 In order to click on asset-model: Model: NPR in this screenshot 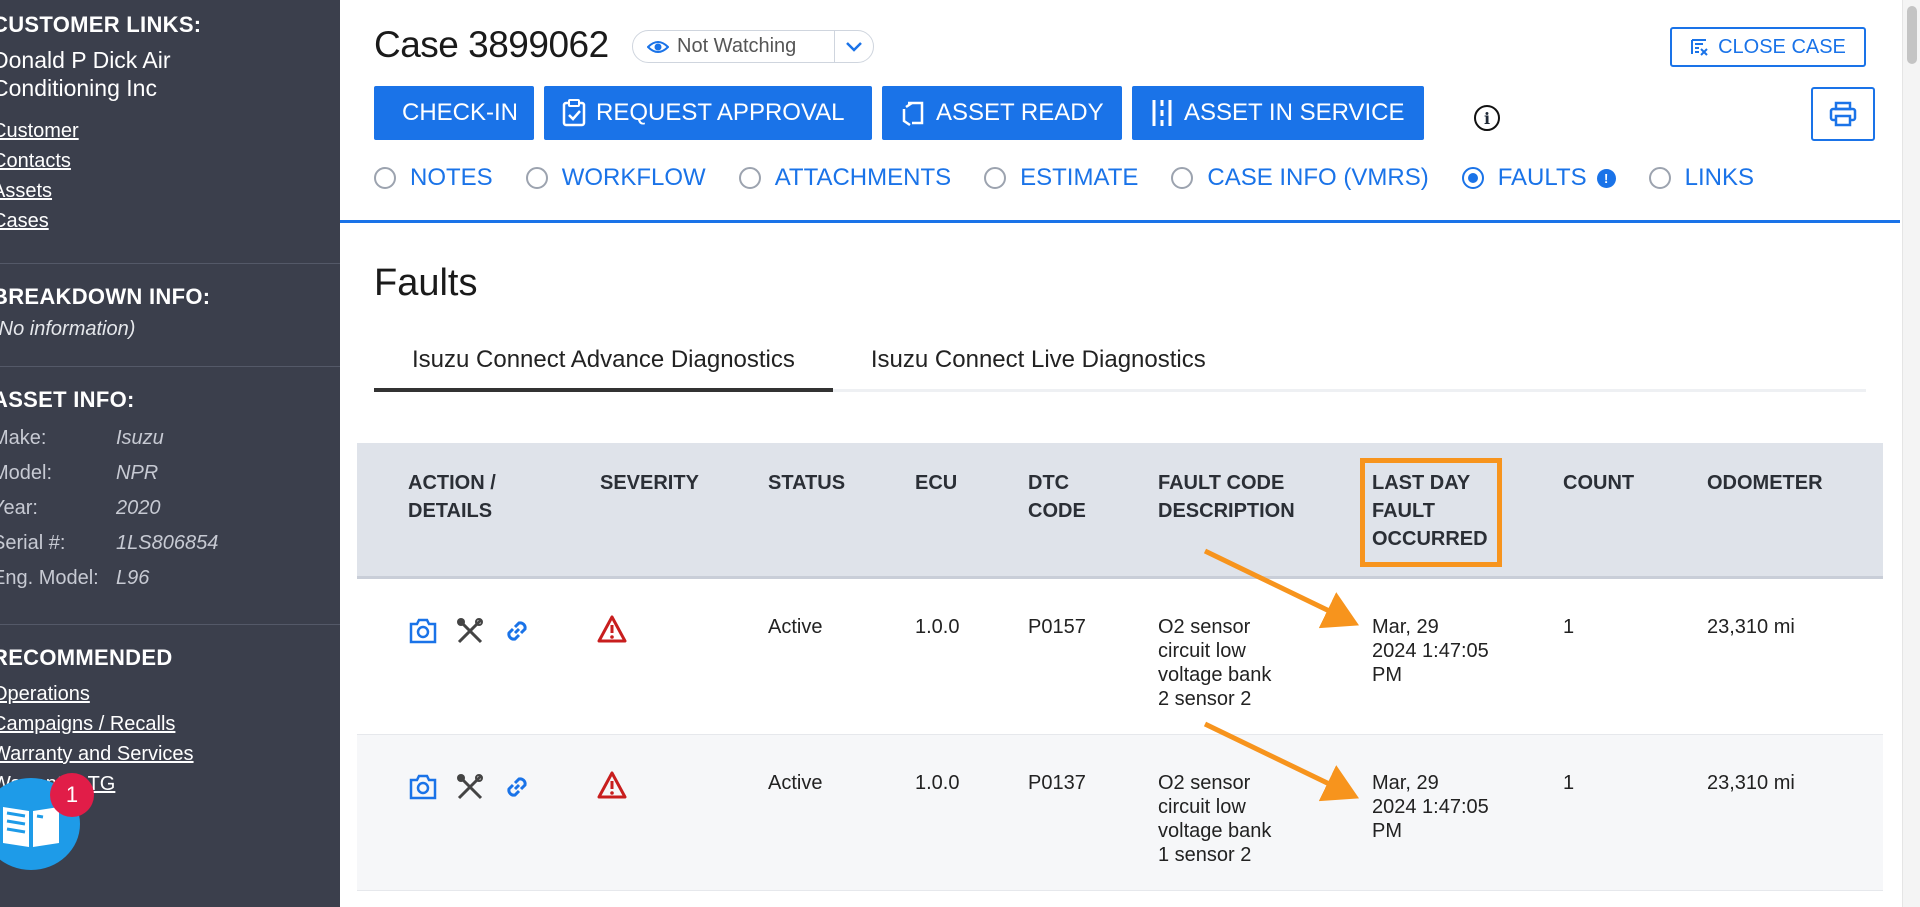, I will do `click(79, 473)`.